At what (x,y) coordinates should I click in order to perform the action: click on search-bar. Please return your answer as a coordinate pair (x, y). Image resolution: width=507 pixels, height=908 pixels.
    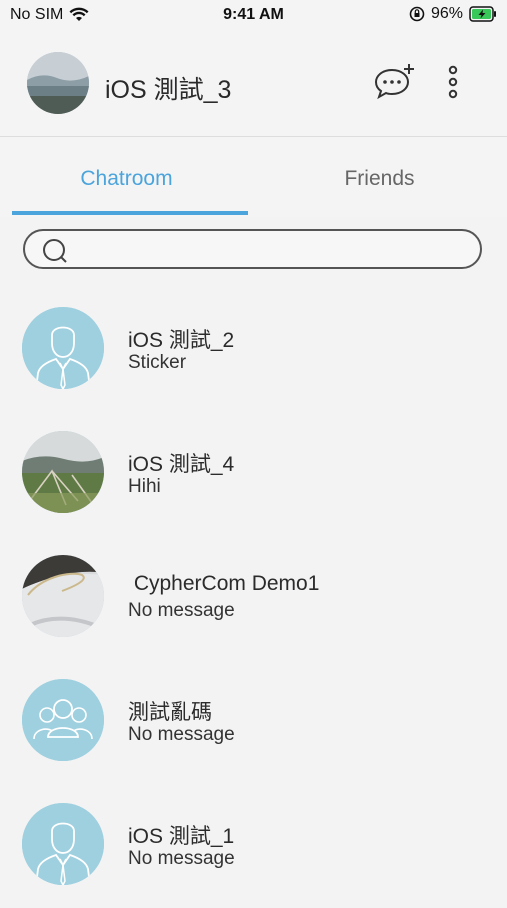
    Looking at the image, I should click on (252, 249).